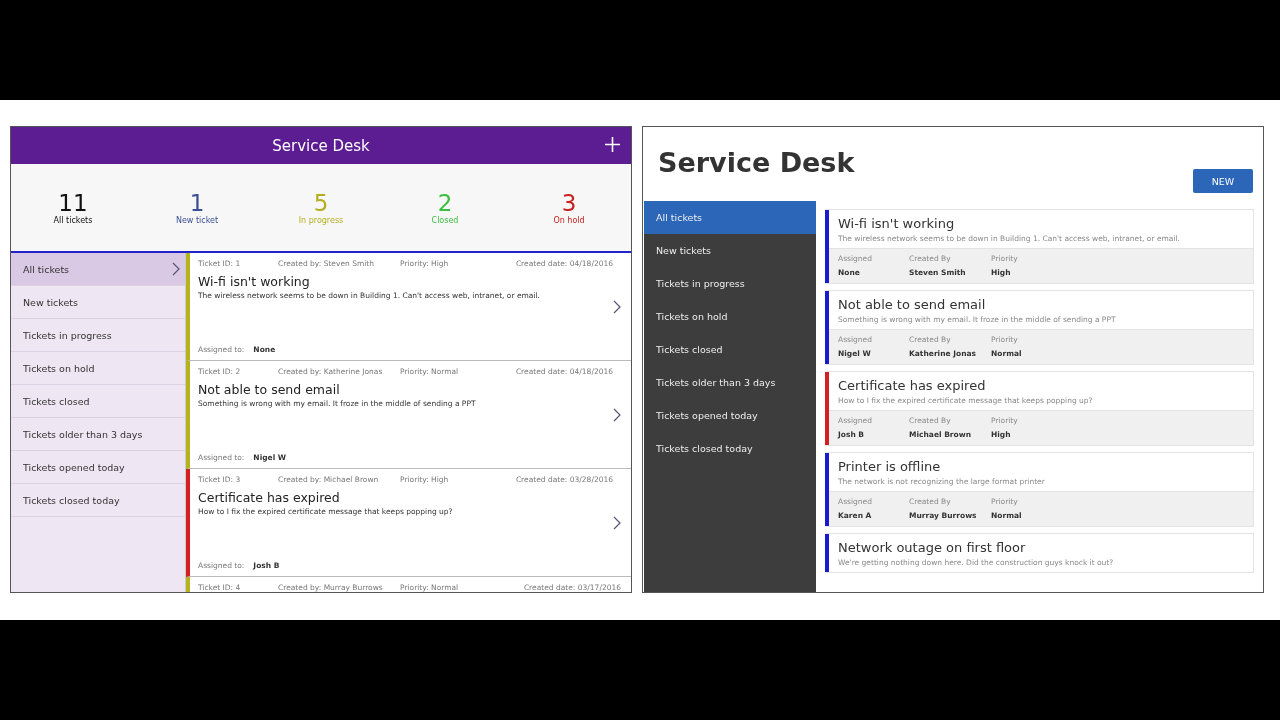  Describe the element at coordinates (73, 220) in the screenshot. I see `stat-label: All tickets` at that location.